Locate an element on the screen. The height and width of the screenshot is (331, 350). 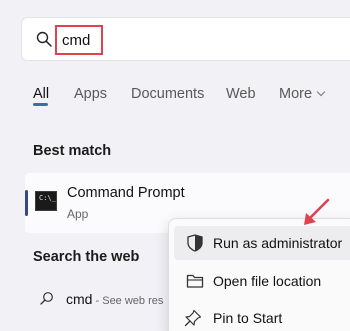
tab-all: All is located at coordinates (41, 94).